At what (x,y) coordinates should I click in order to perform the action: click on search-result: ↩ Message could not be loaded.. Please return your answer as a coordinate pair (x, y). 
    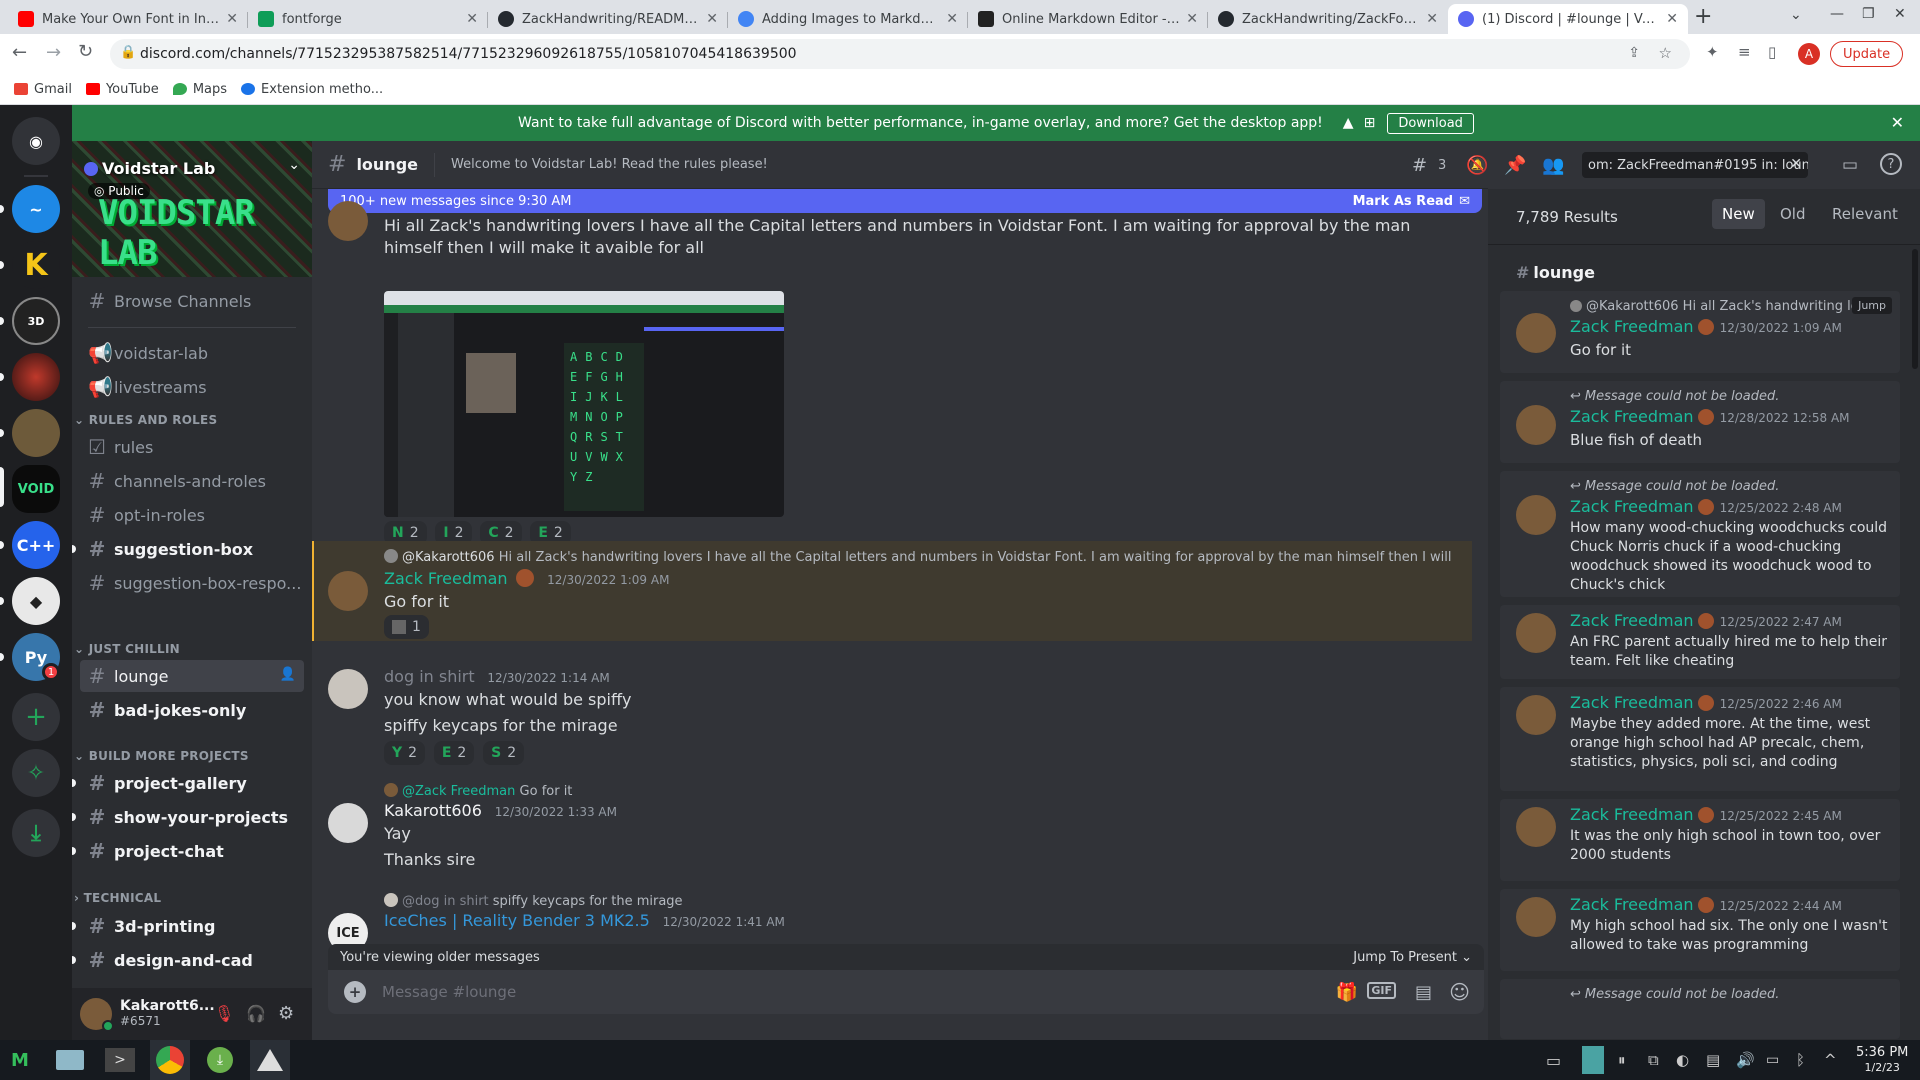
    Looking at the image, I should click on (1700, 1009).